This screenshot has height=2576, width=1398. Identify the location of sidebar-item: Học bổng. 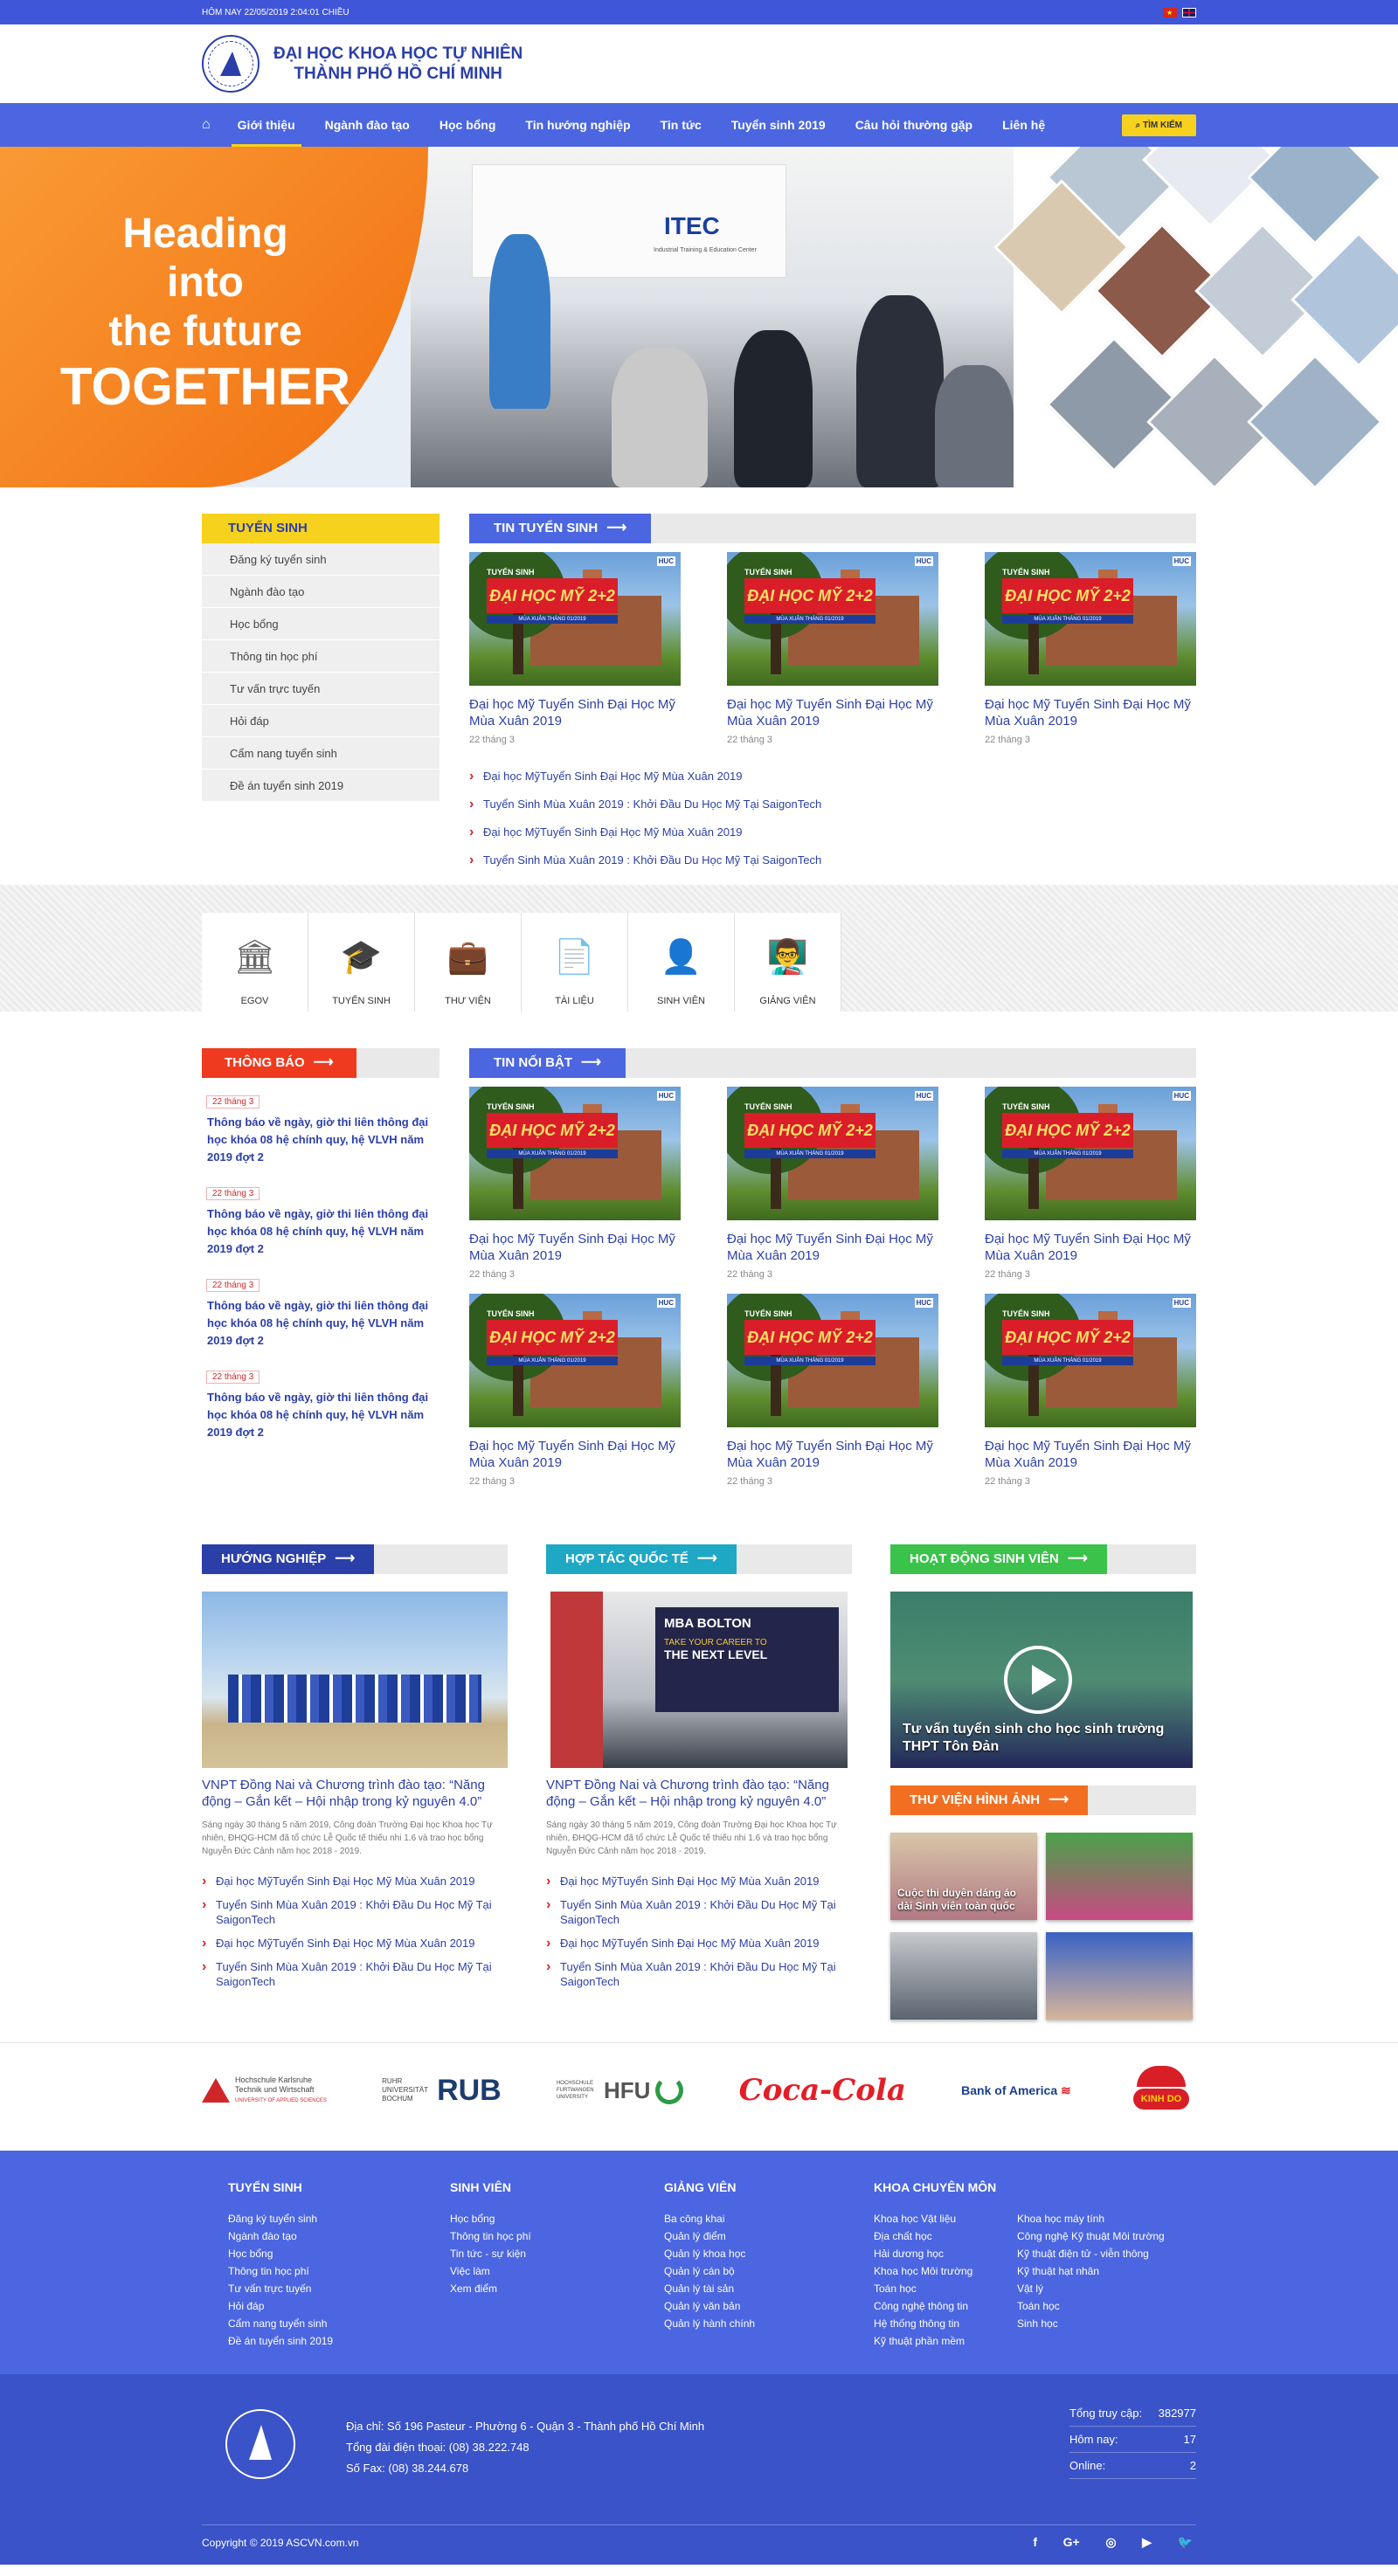
(320, 624).